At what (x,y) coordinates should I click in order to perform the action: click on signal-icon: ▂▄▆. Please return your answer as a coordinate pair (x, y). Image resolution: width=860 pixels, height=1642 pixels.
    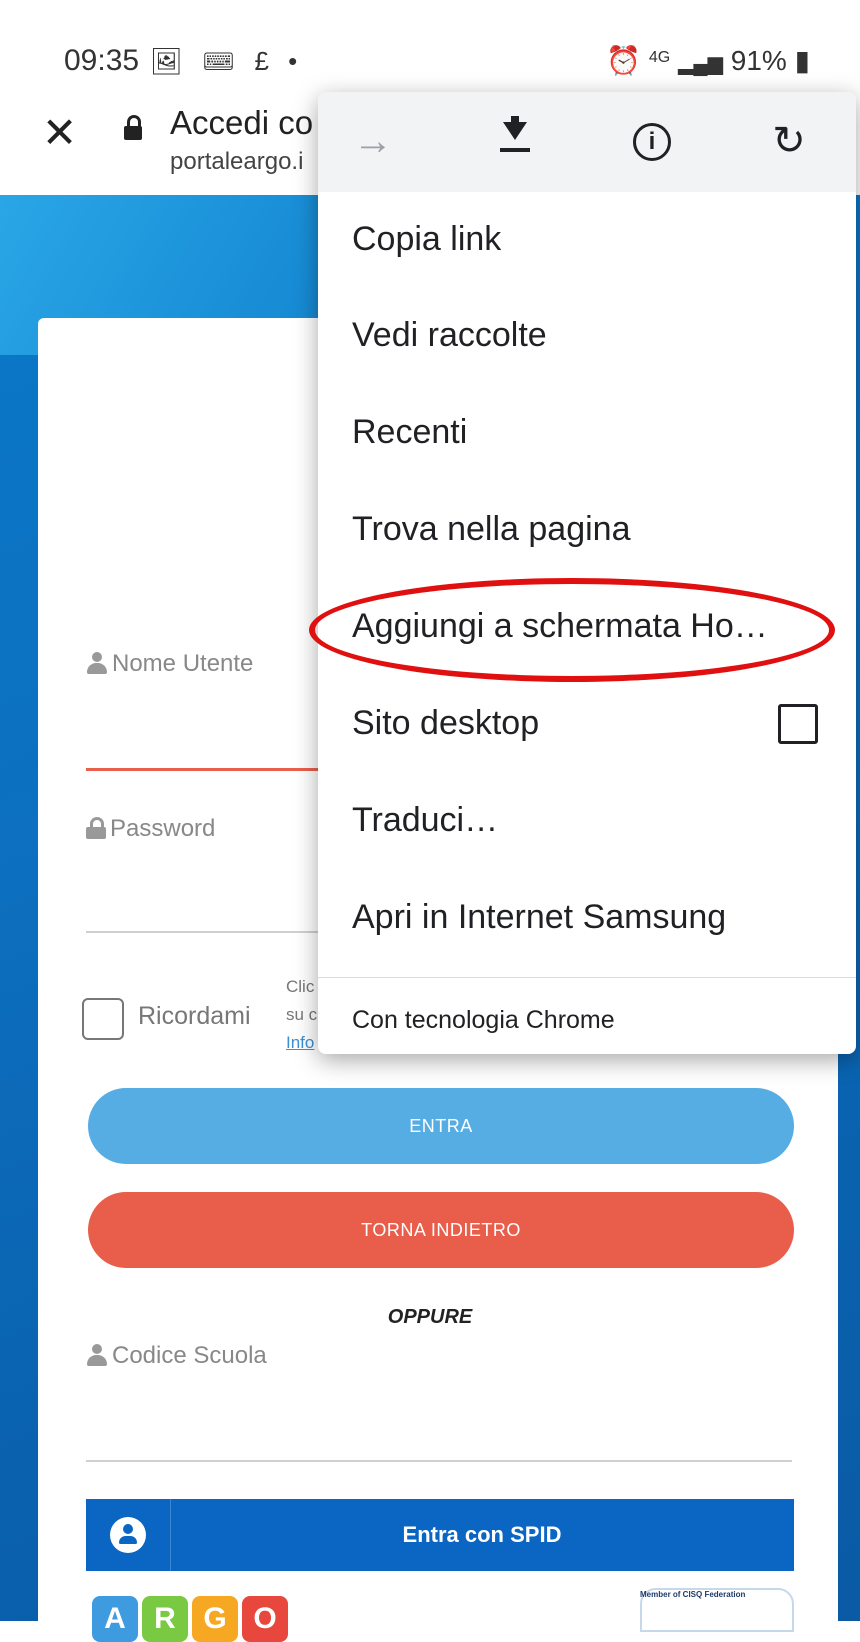
    Looking at the image, I should click on (700, 64).